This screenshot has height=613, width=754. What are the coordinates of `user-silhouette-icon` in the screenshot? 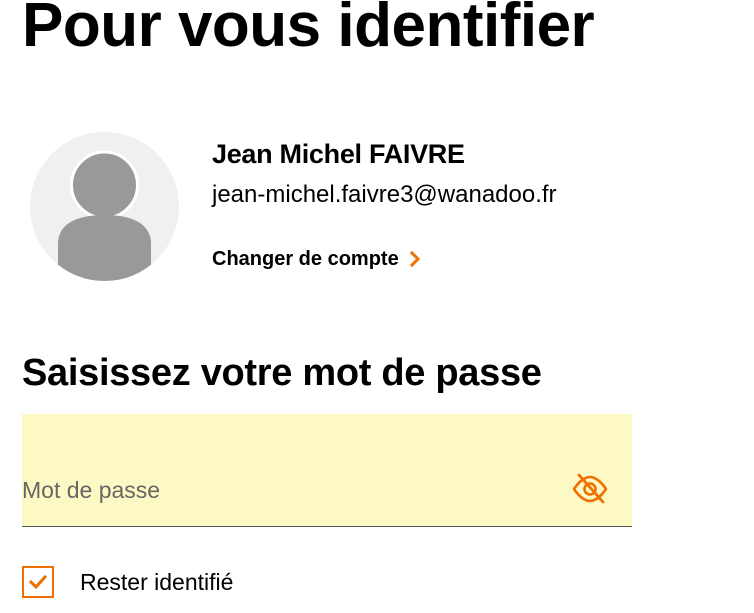 It's located at (104, 215).